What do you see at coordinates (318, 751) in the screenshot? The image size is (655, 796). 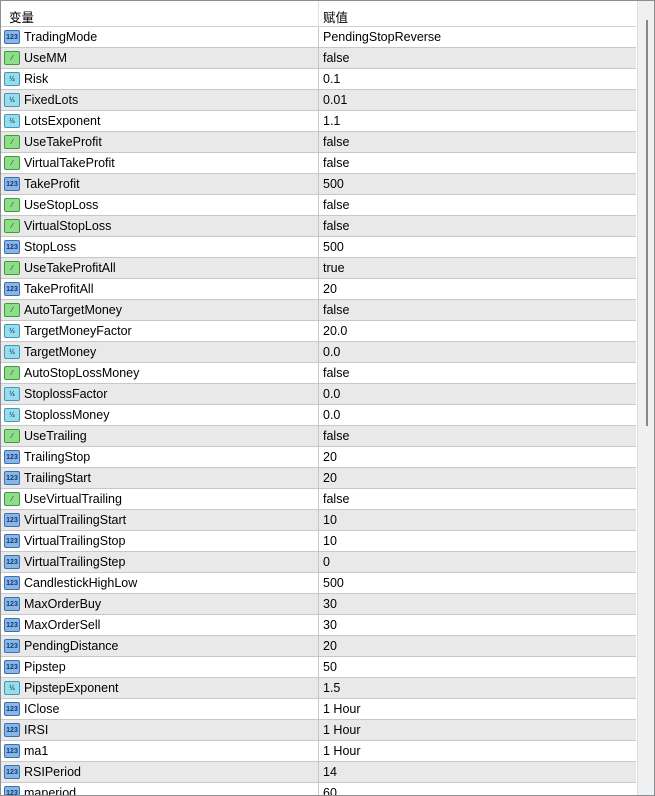 I see `table-row: 123 ma1 1 Hour` at bounding box center [318, 751].